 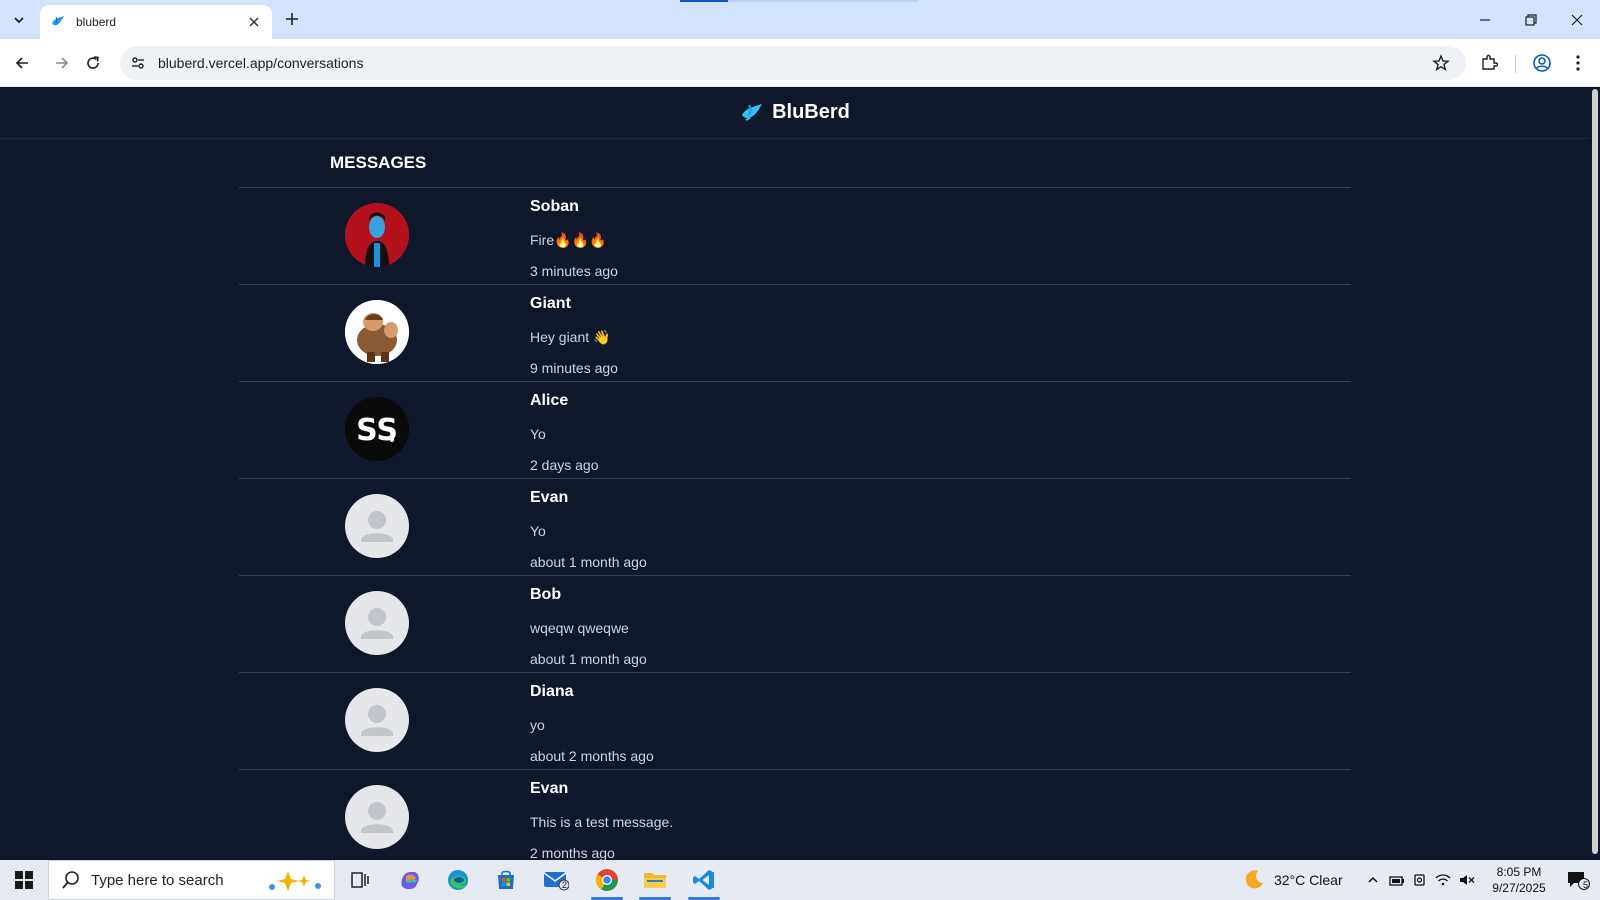 I want to click on extensions-button, so click(x=1489, y=63).